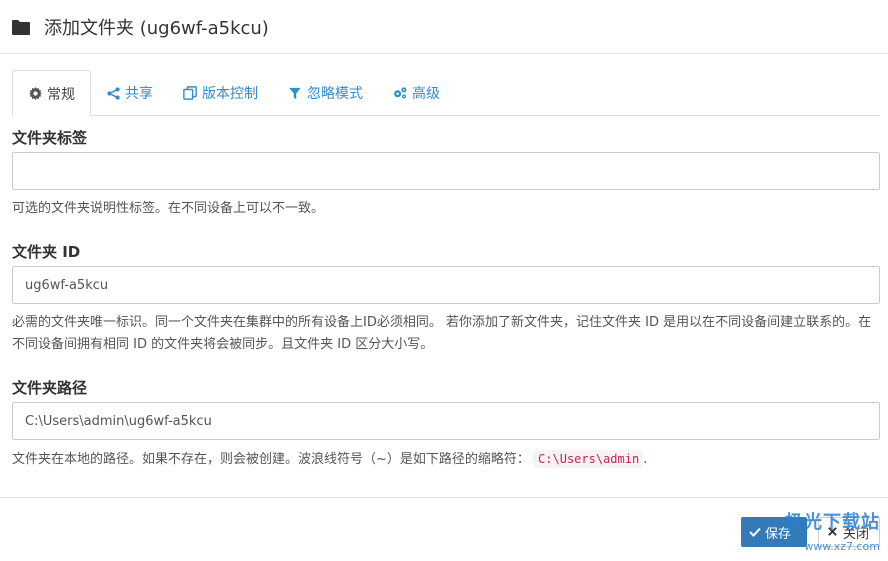 Image resolution: width=888 pixels, height=561 pixels. I want to click on folder-path-help-text: 文件夹在本地的路径。如果不存在，则会被创建。波浪线符号（~）是如下路径的缩略符：, so click(271, 459).